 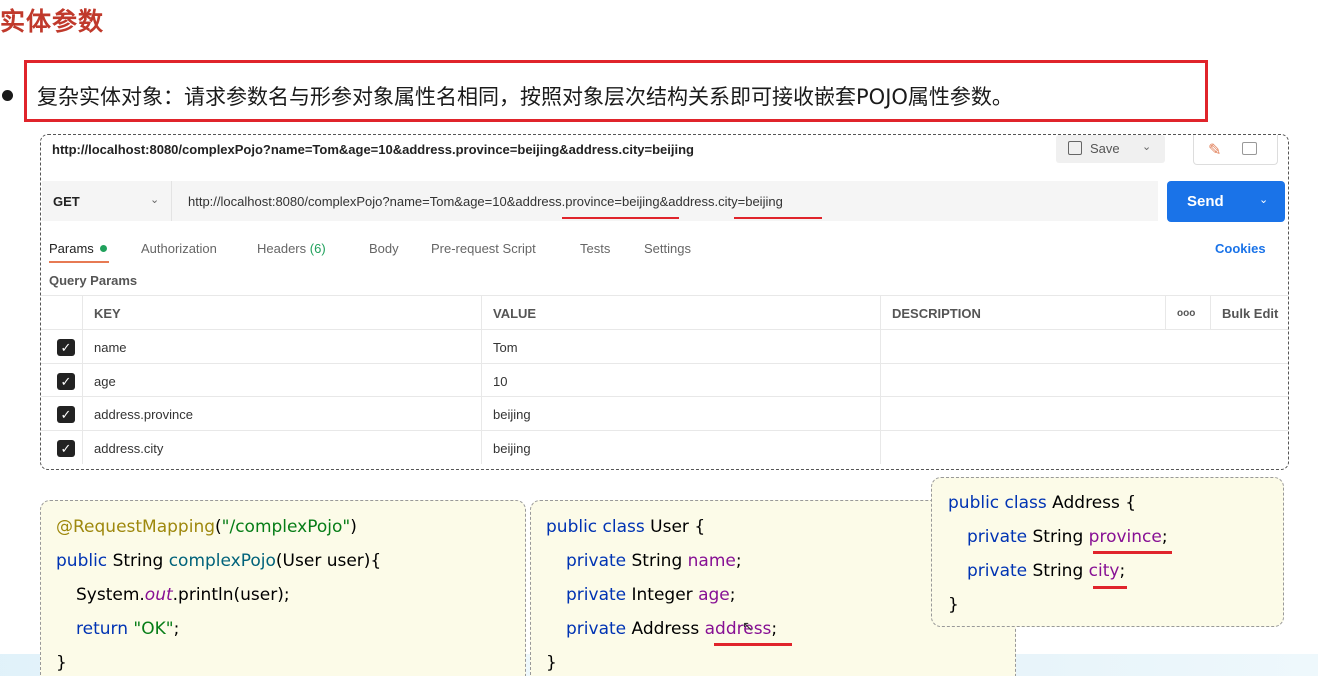 What do you see at coordinates (129, 448) in the screenshot?
I see `param-key: address.city` at bounding box center [129, 448].